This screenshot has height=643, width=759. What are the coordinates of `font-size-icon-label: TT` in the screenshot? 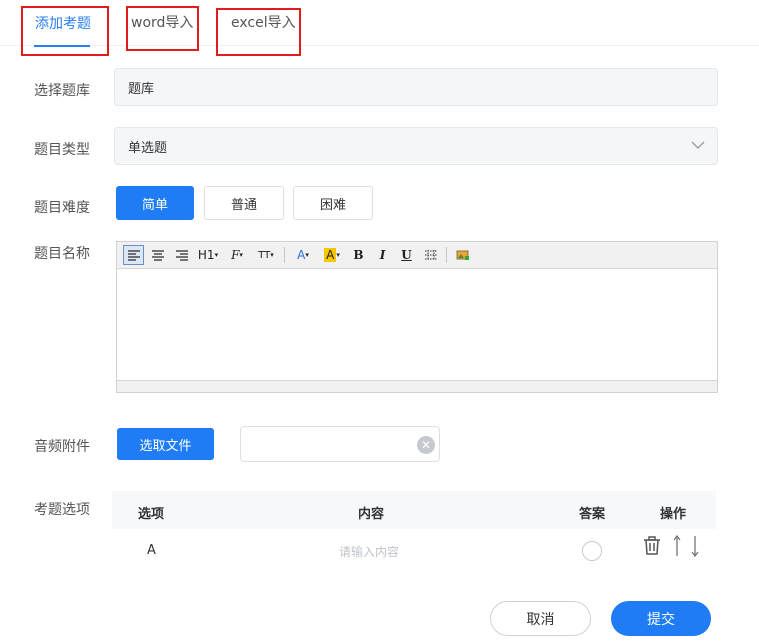 It's located at (264, 255).